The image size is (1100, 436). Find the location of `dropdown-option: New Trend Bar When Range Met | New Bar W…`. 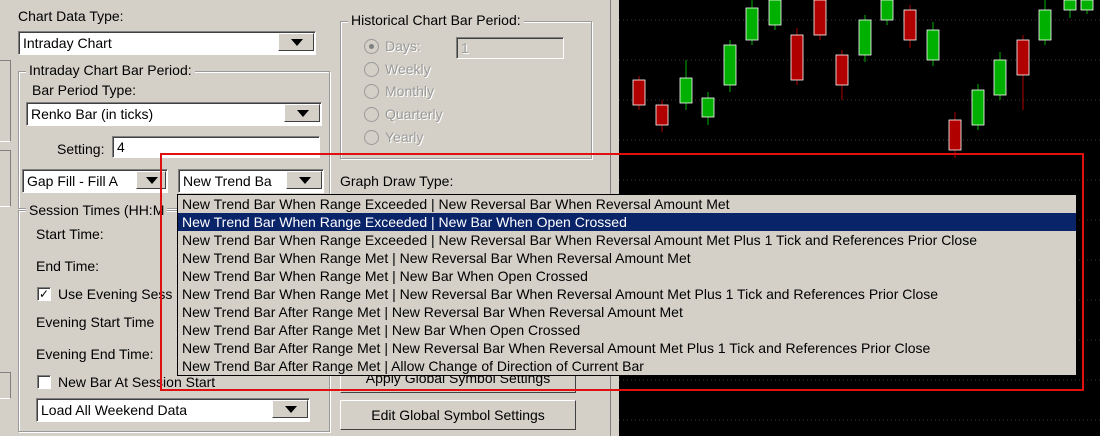

dropdown-option: New Trend Bar When Range Met | New Bar W… is located at coordinates (627, 276).